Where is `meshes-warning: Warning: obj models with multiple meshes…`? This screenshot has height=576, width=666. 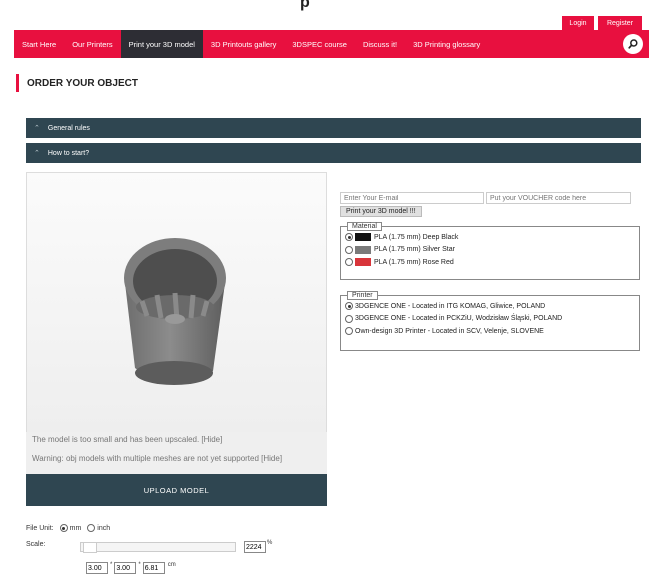
meshes-warning: Warning: obj models with multiple meshes… is located at coordinates (157, 458).